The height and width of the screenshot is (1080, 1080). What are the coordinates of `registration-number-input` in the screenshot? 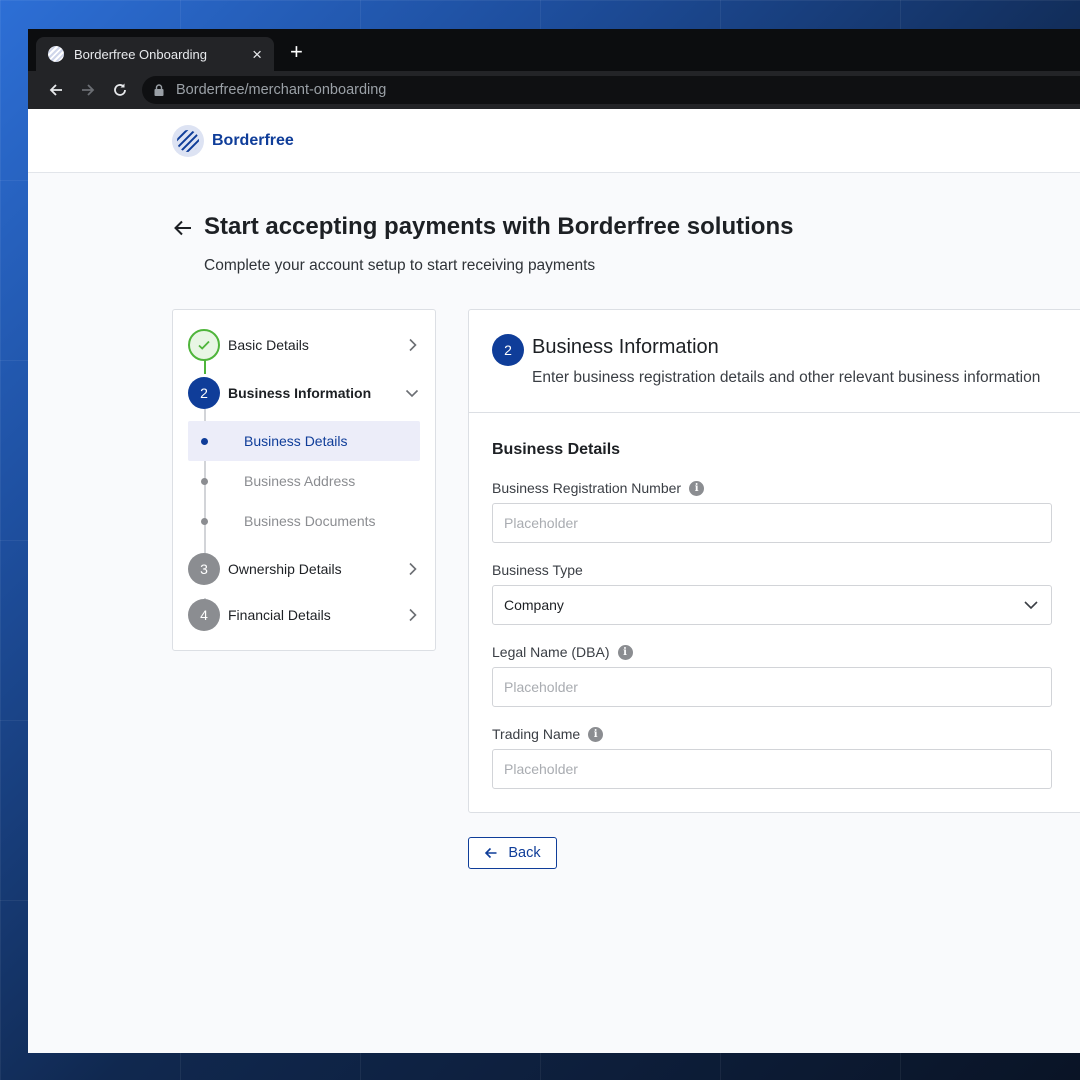 It's located at (772, 523).